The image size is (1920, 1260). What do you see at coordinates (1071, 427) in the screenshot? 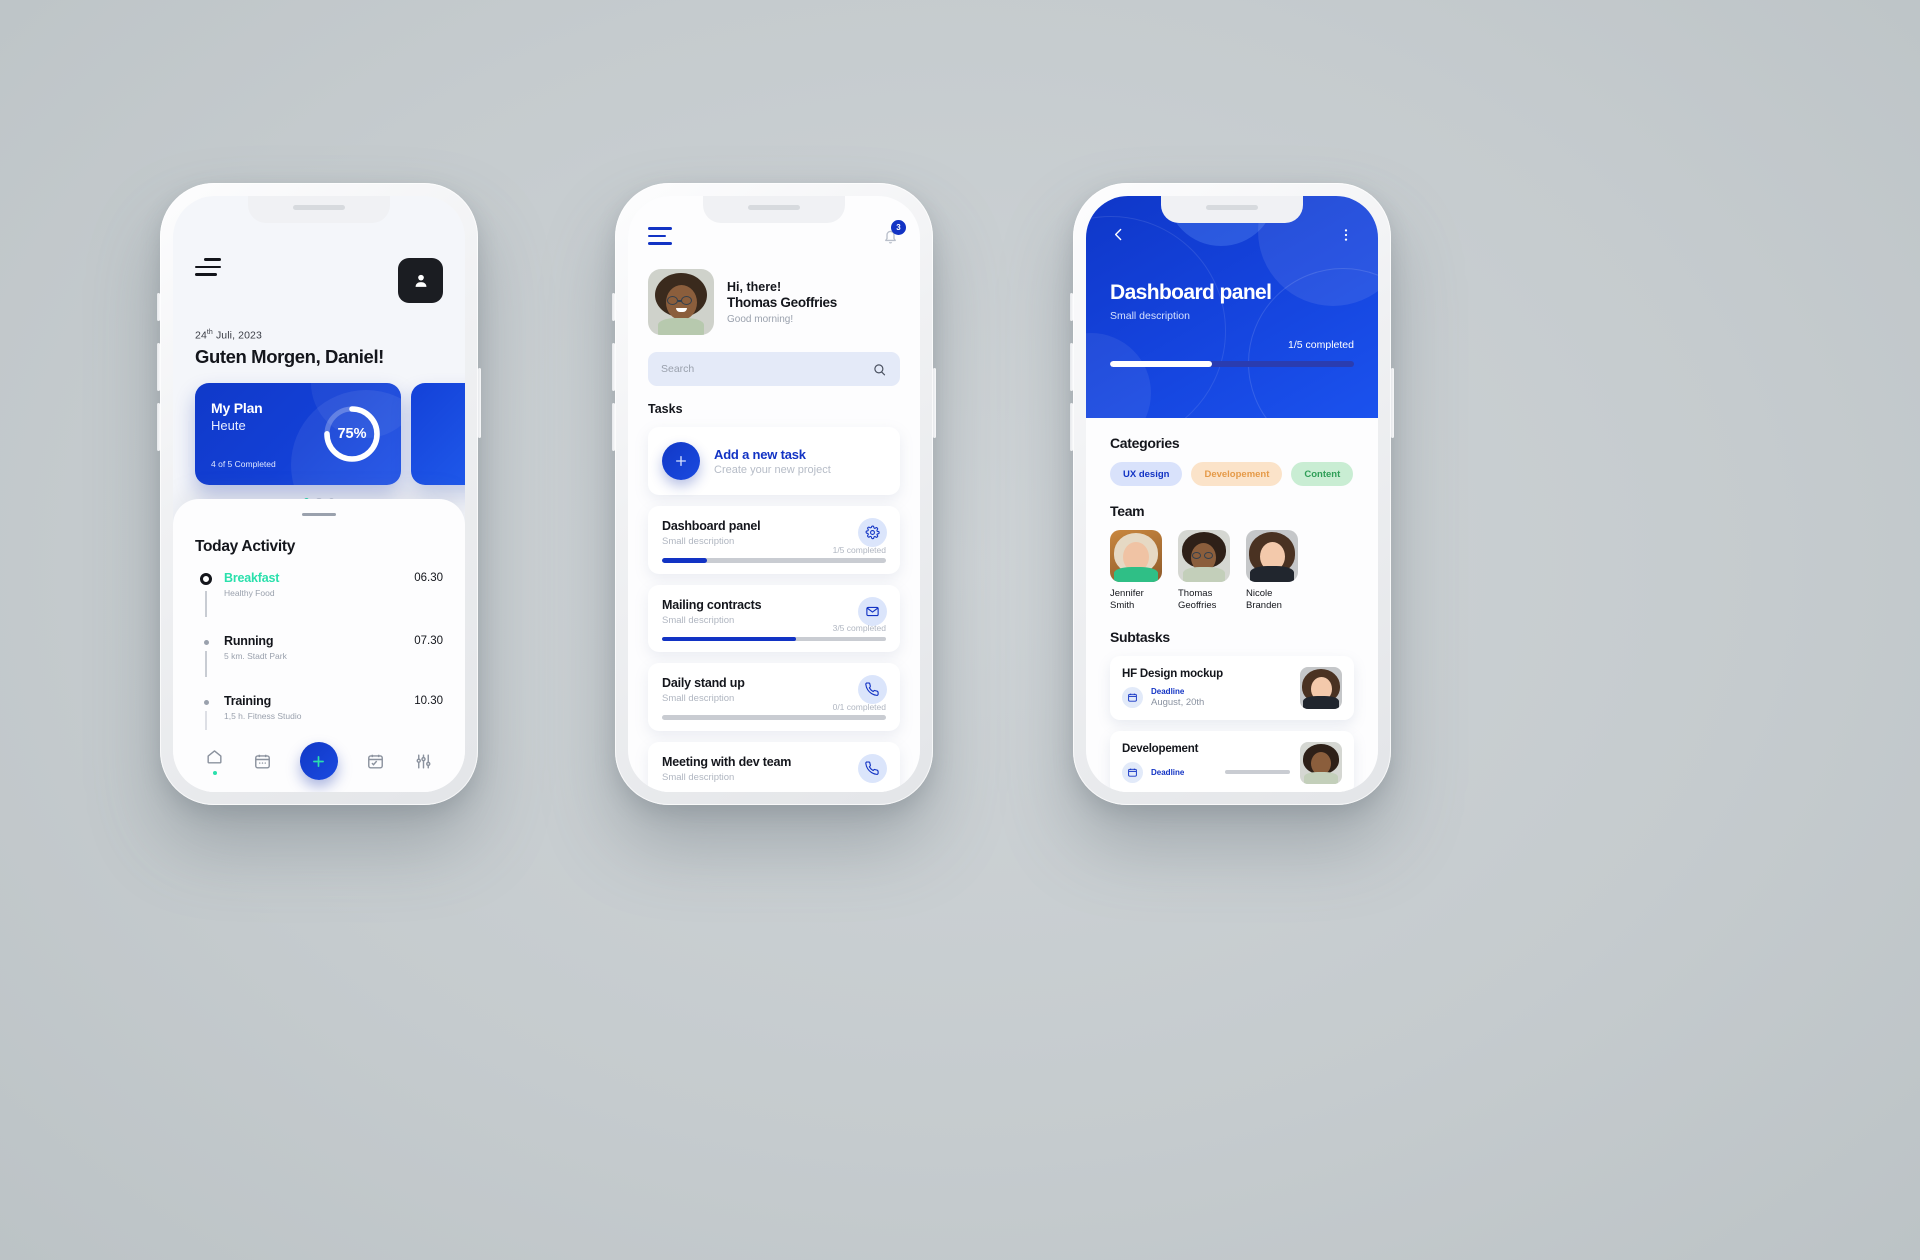
I see `phone3-volume-down-button` at bounding box center [1071, 427].